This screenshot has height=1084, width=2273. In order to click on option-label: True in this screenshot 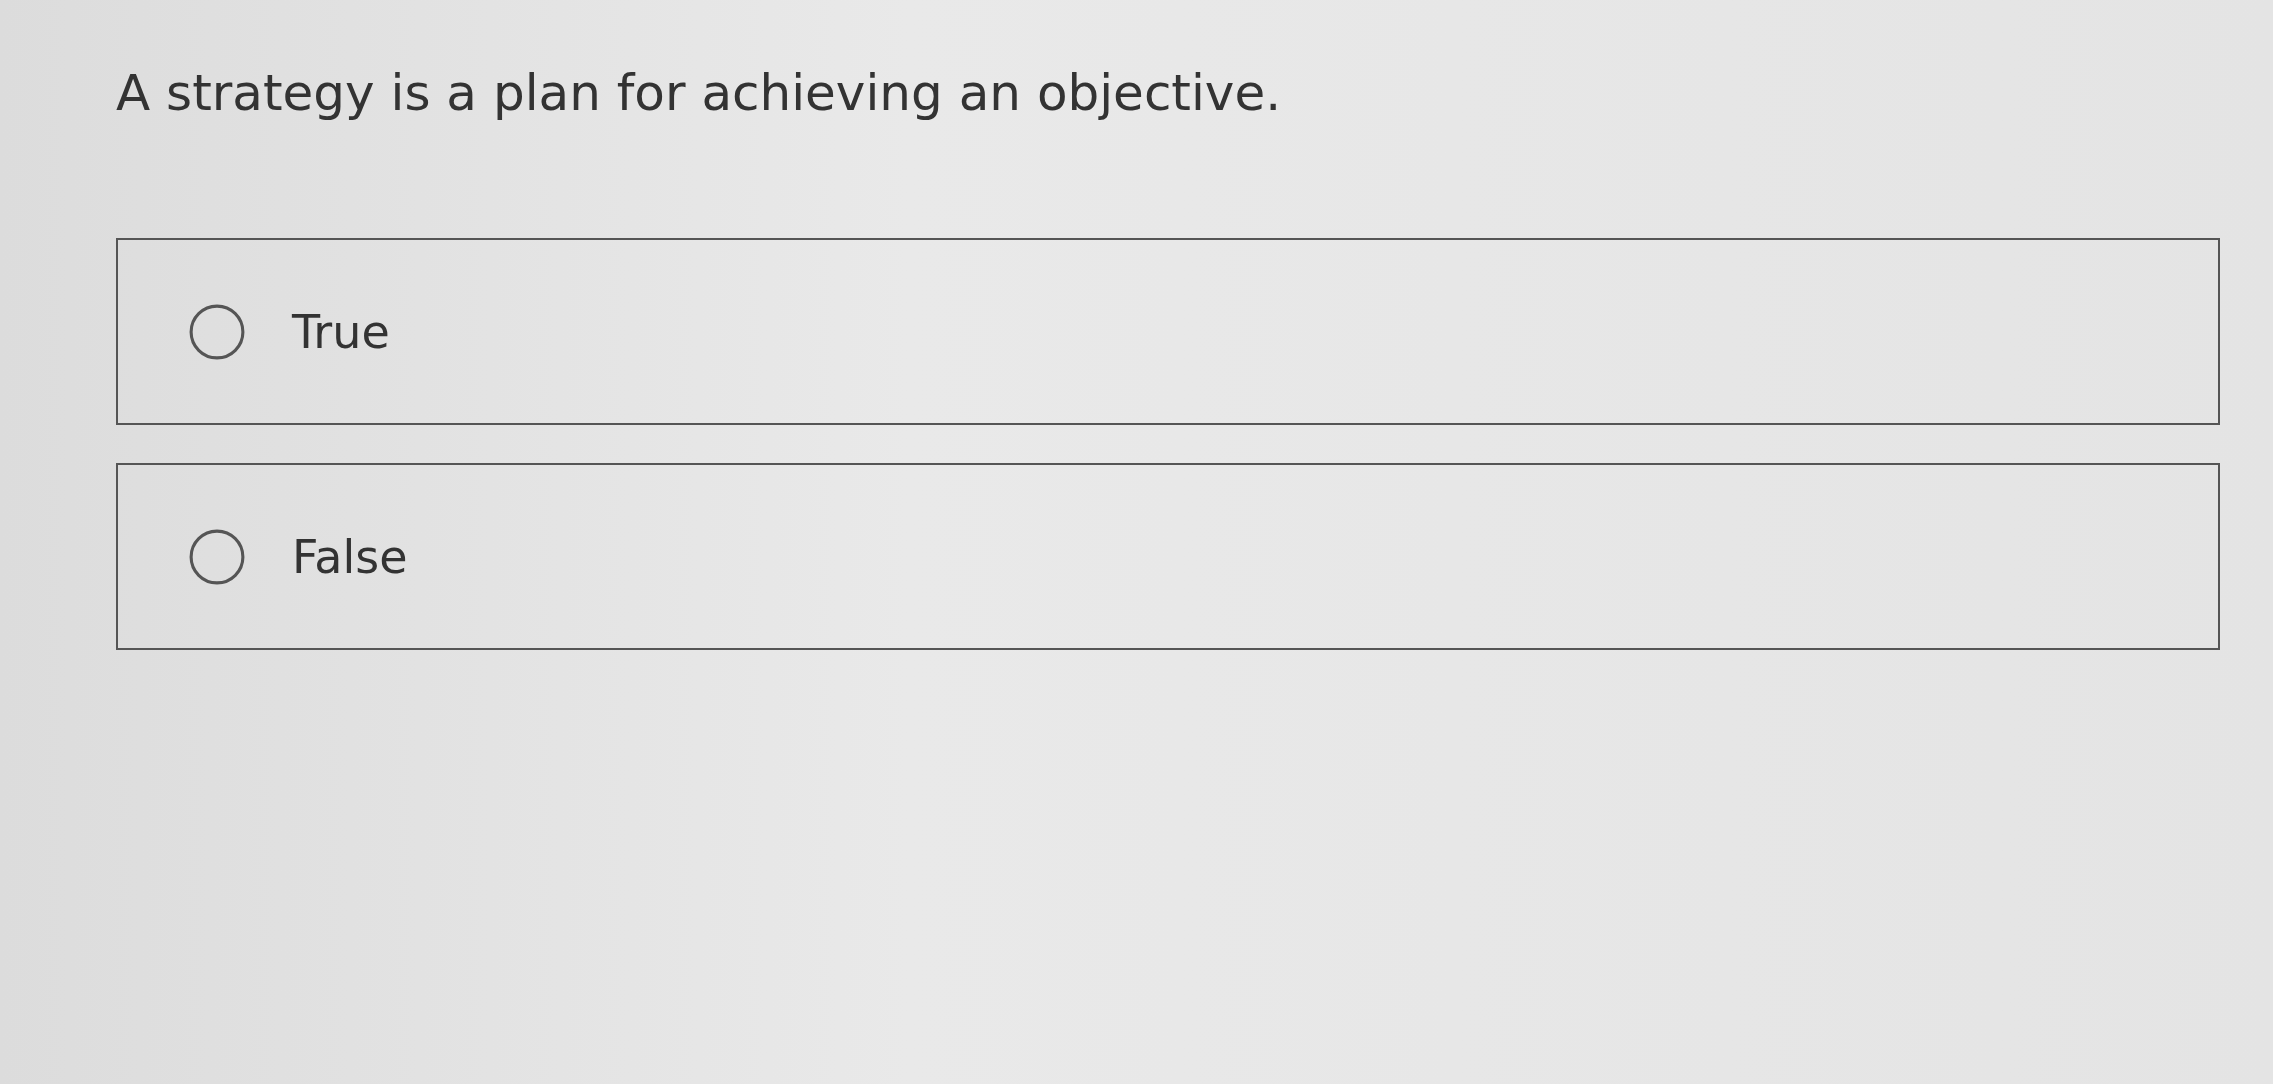, I will do `click(341, 331)`.